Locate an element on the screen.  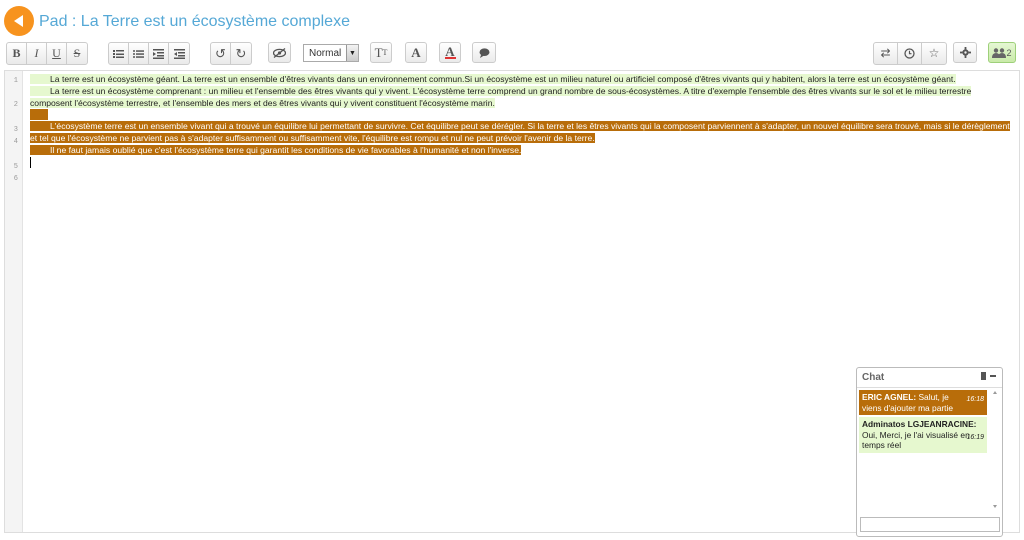
heading-select: Normal ▼ is located at coordinates (331, 53).